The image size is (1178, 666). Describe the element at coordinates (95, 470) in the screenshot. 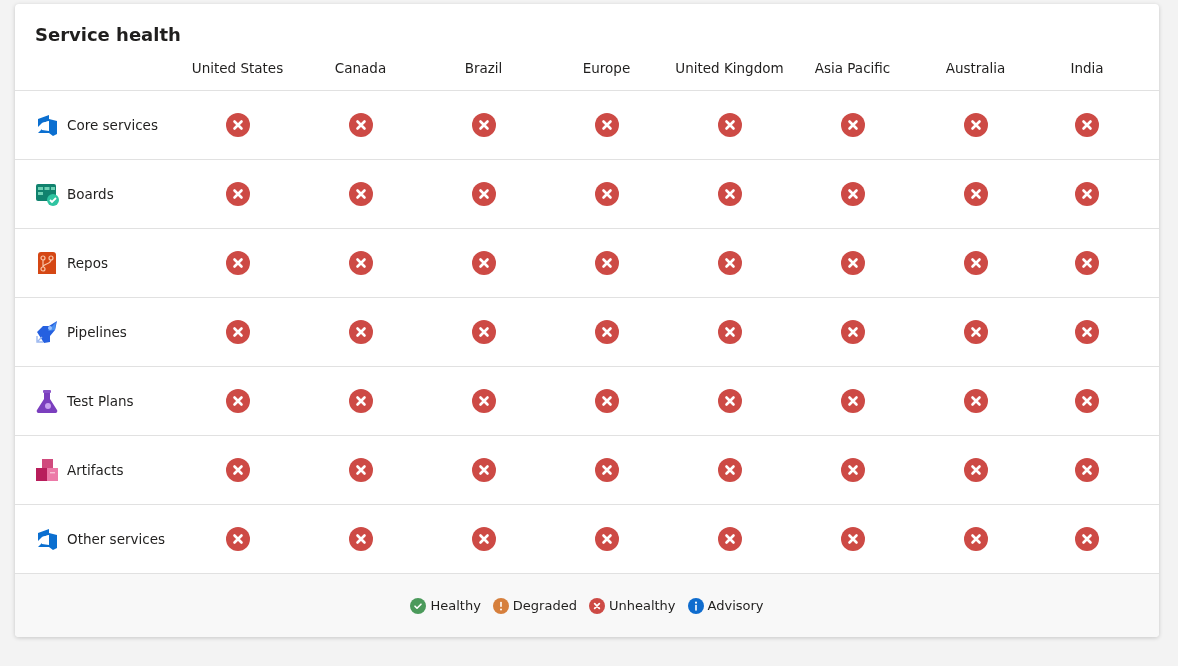

I see `service-name: Artifacts` at that location.